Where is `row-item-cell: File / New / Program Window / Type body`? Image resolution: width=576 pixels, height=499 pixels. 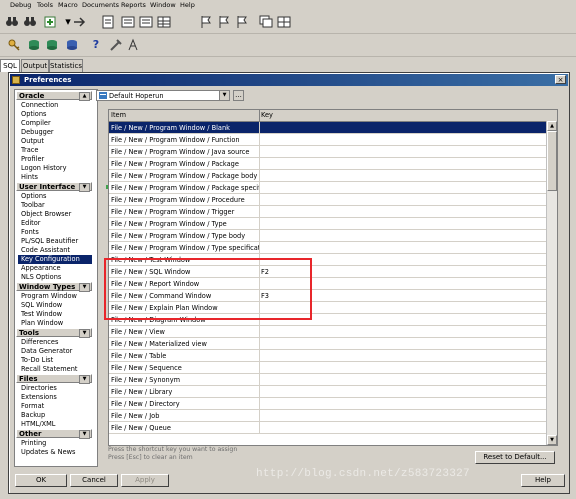 row-item-cell: File / New / Program Window / Type body is located at coordinates (185, 236).